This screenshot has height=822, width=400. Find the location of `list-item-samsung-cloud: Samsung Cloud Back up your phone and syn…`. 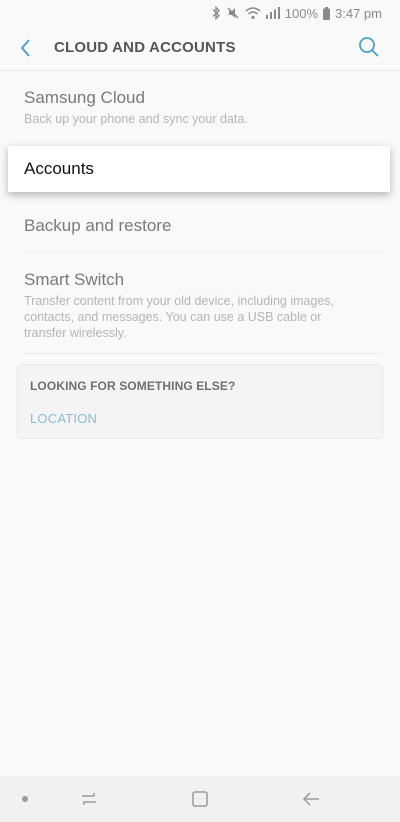

list-item-samsung-cloud: Samsung Cloud Back up your phone and syn… is located at coordinates (200, 107).